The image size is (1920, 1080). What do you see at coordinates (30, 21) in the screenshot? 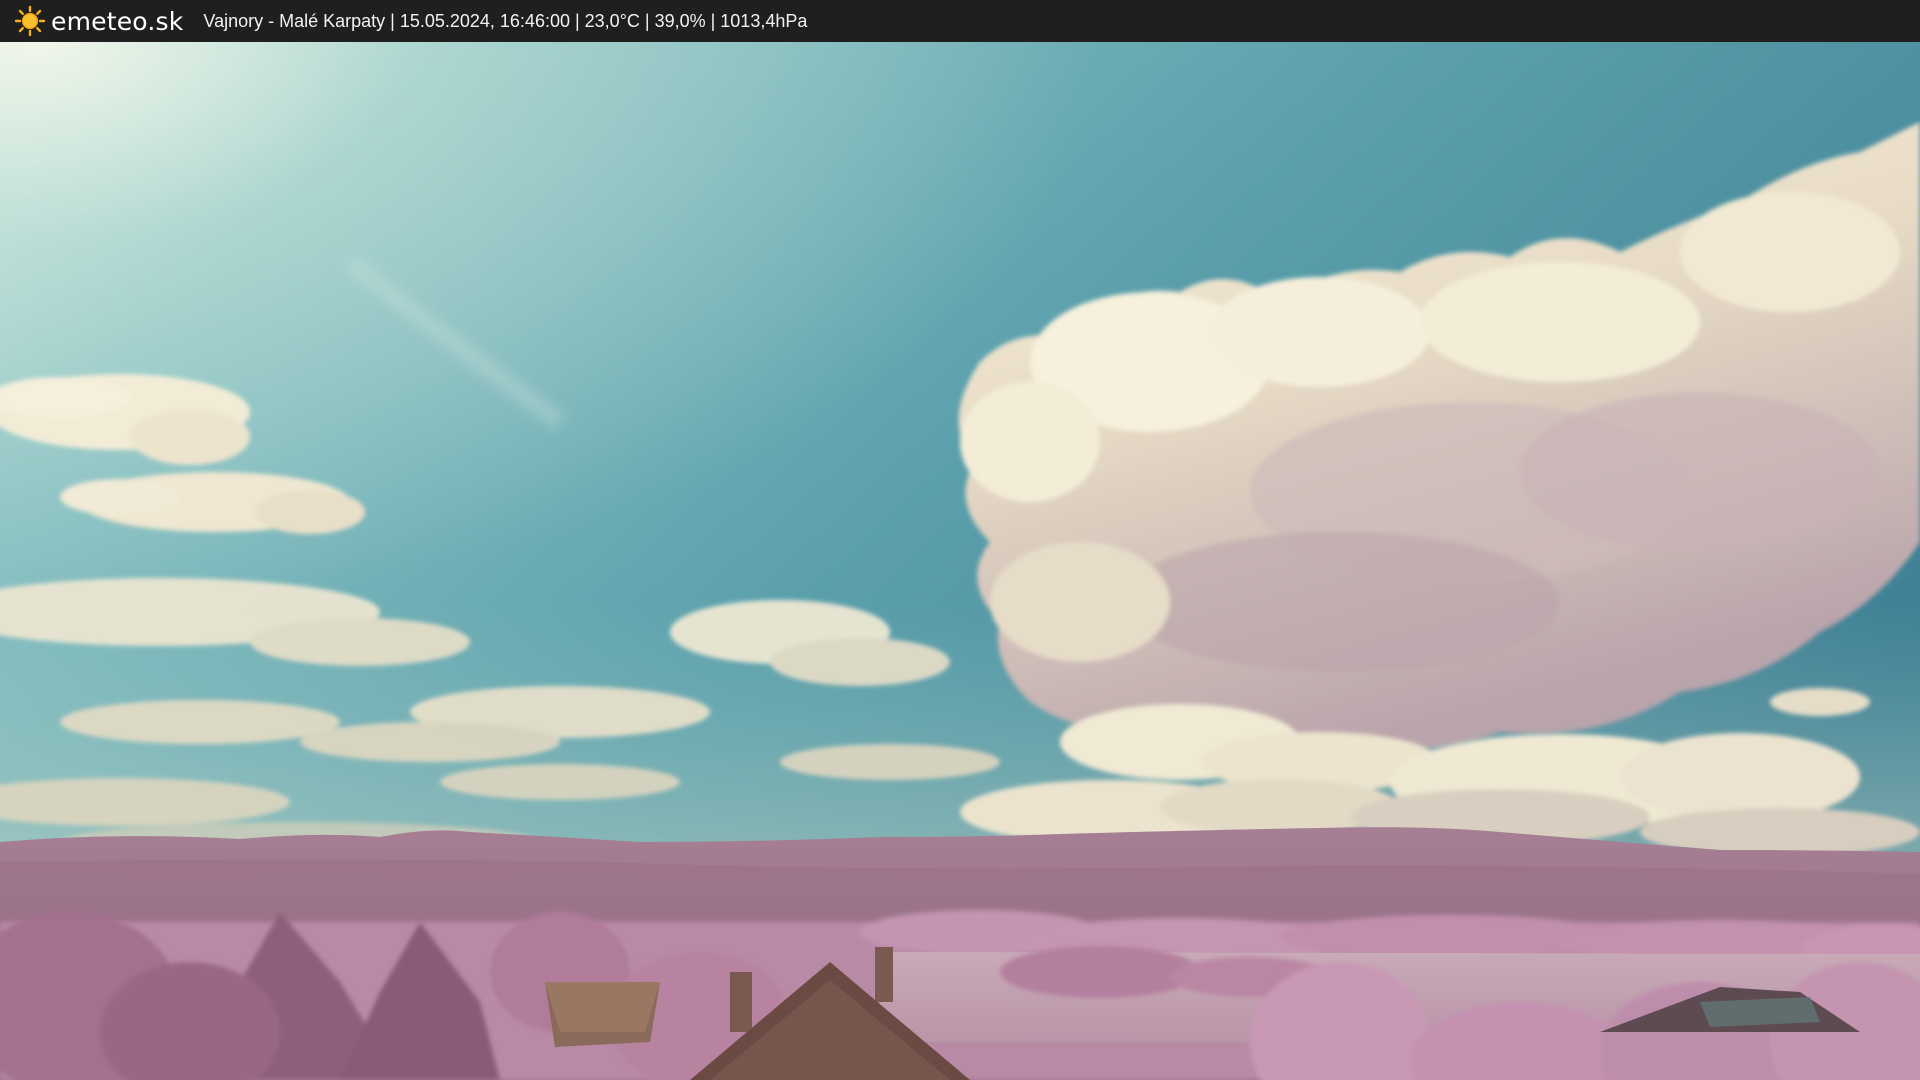
I see `sun-icon` at bounding box center [30, 21].